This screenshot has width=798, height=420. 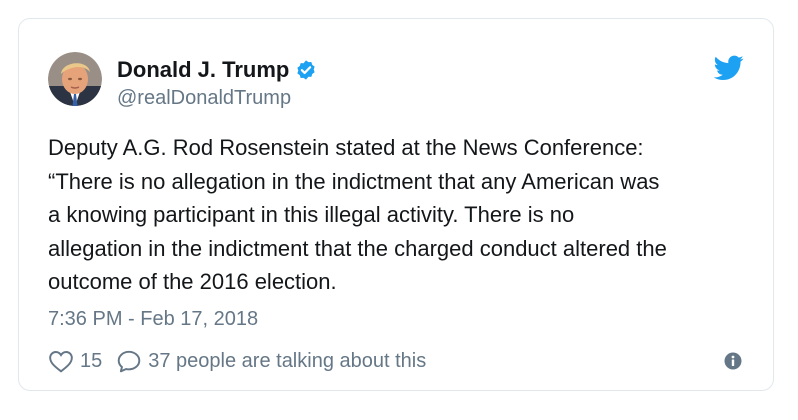 I want to click on verified-badge-icon, so click(x=306, y=70).